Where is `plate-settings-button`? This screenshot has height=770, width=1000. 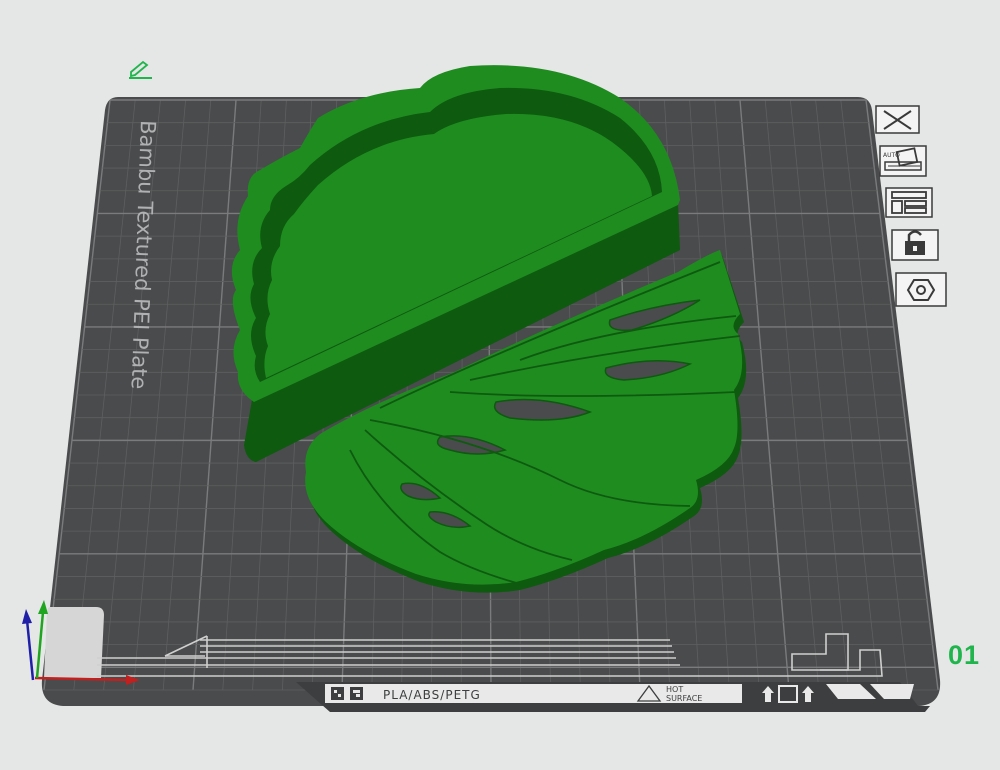 plate-settings-button is located at coordinates (921, 289).